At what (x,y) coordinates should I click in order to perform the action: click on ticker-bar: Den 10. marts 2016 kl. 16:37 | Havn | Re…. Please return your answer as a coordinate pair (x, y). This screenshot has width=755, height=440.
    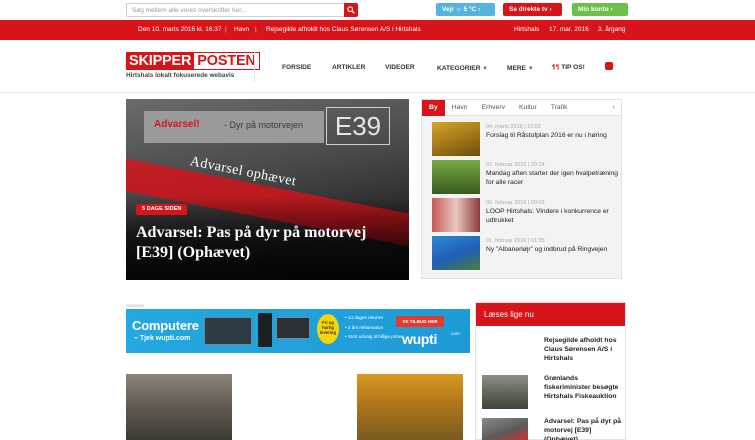
    Looking at the image, I should click on (377, 30).